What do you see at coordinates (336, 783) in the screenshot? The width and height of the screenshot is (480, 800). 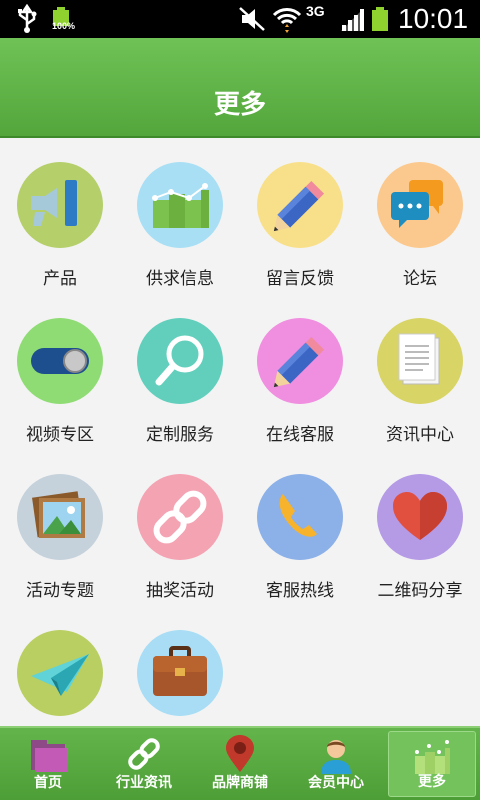 I see `nav-label: 会员中心` at bounding box center [336, 783].